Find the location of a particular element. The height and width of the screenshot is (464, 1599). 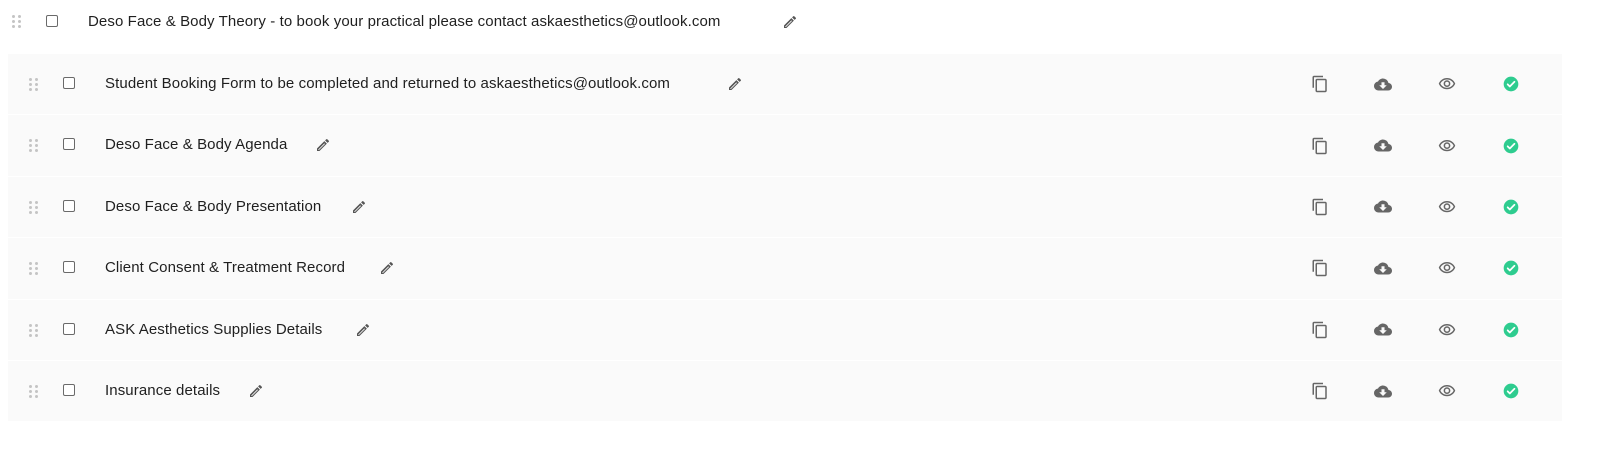

list-item: Deso Face & Body Agenda is located at coordinates (785, 146).